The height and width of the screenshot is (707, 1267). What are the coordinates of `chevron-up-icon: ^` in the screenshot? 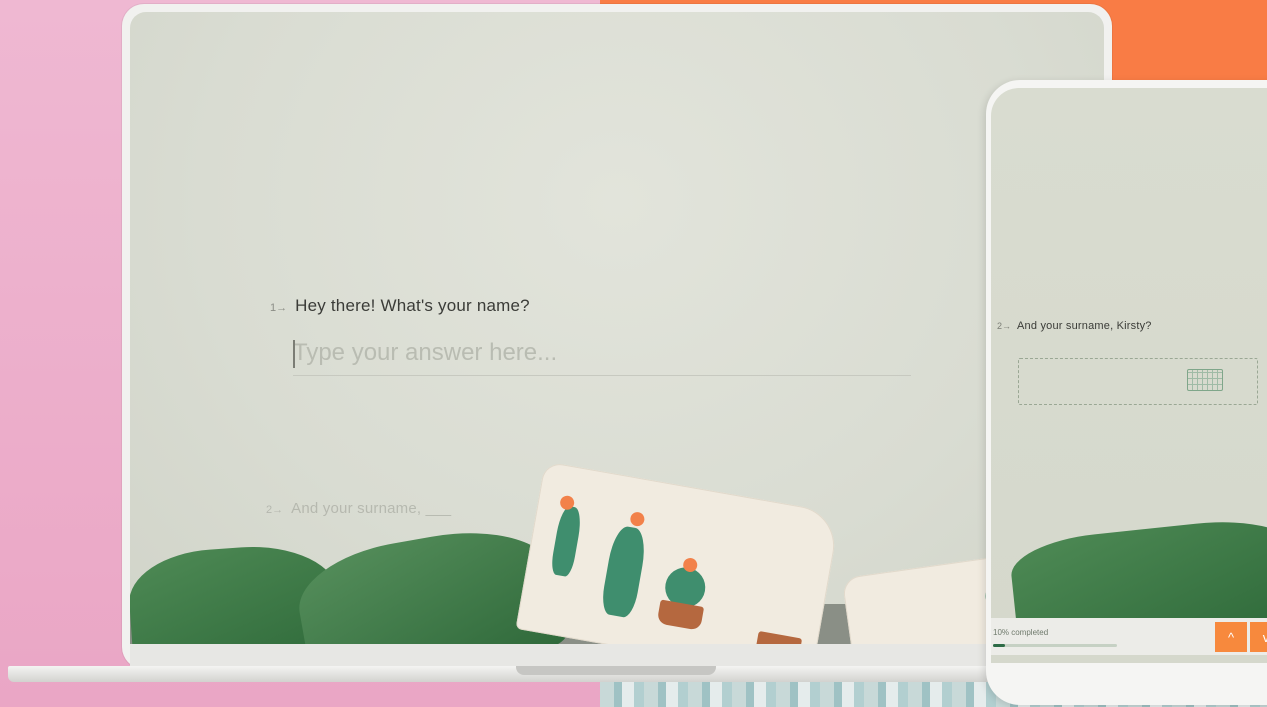 It's located at (1231, 637).